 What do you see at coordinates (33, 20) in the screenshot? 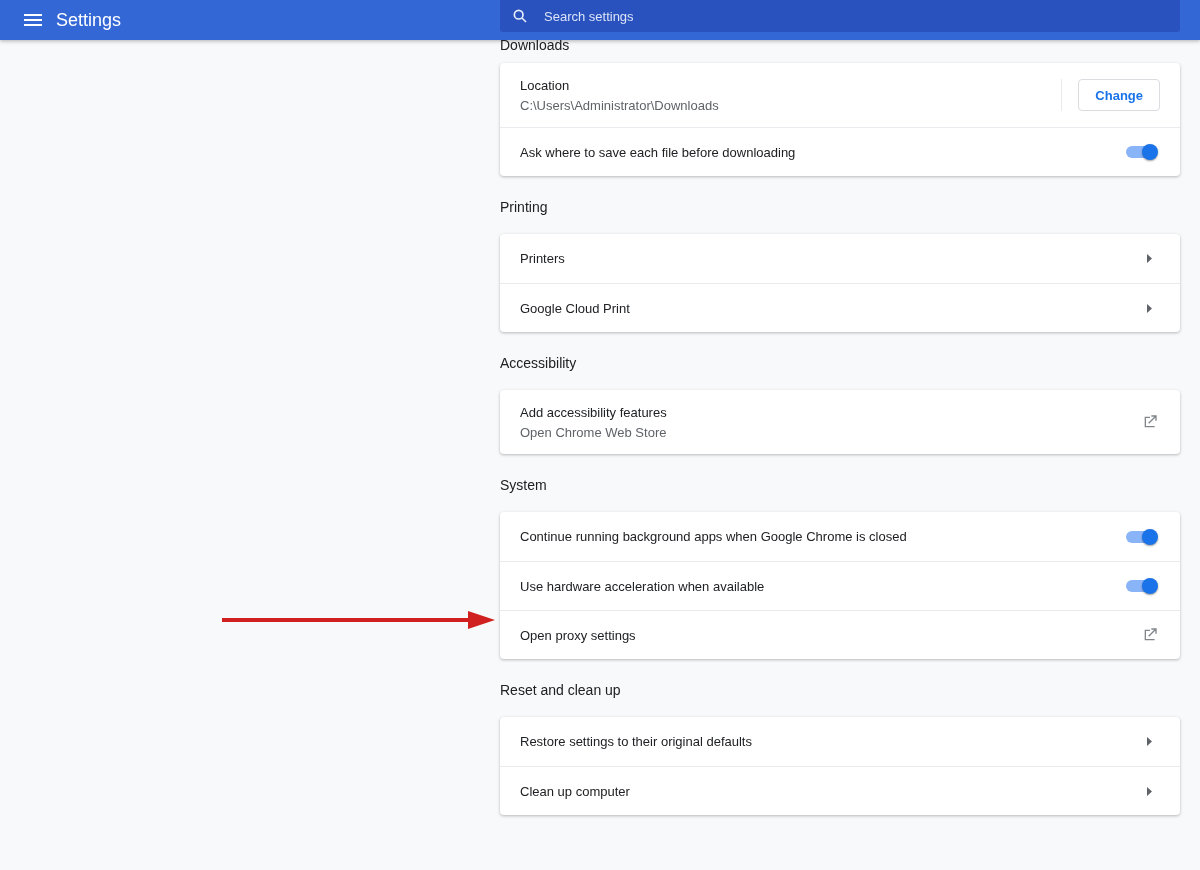
I see `menu-icon` at bounding box center [33, 20].